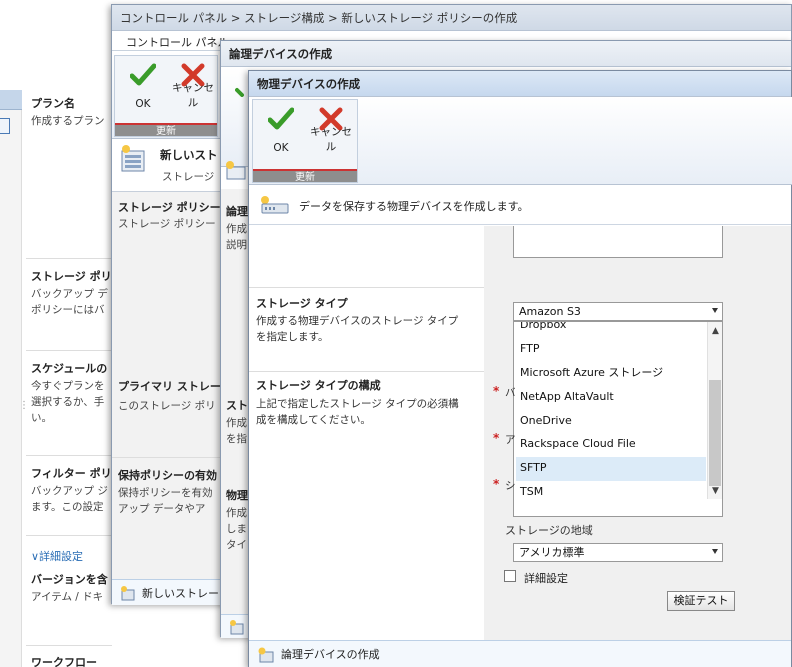 Image resolution: width=792 pixels, height=667 pixels. Describe the element at coordinates (520, 84) in the screenshot. I see `dialog-title: 物理デバイスの作成` at that location.